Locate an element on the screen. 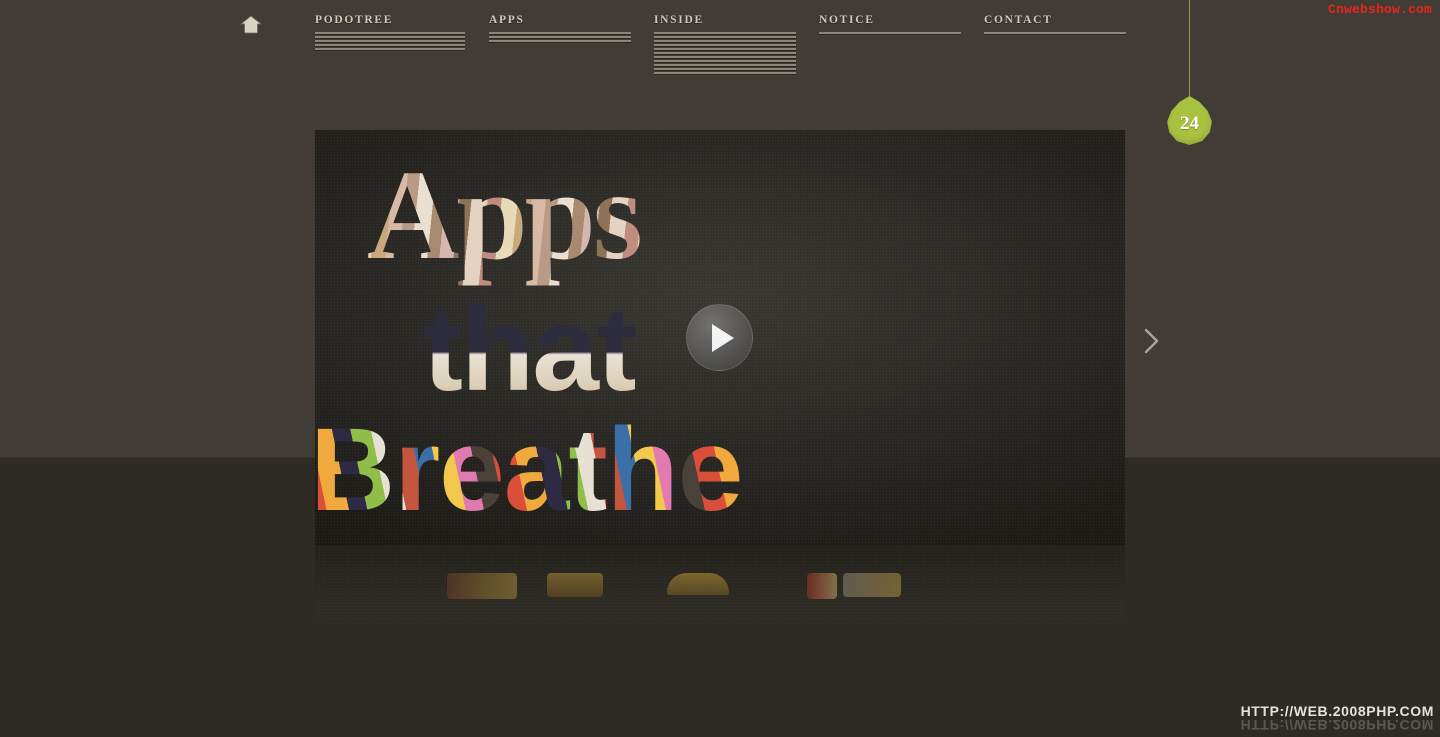  nav-item-inside: INSIDE is located at coordinates (725, 45).